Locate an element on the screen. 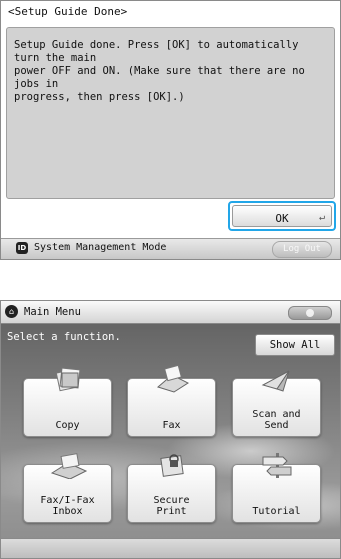 This screenshot has height=559, width=341. fax-label: Fax is located at coordinates (171, 425).